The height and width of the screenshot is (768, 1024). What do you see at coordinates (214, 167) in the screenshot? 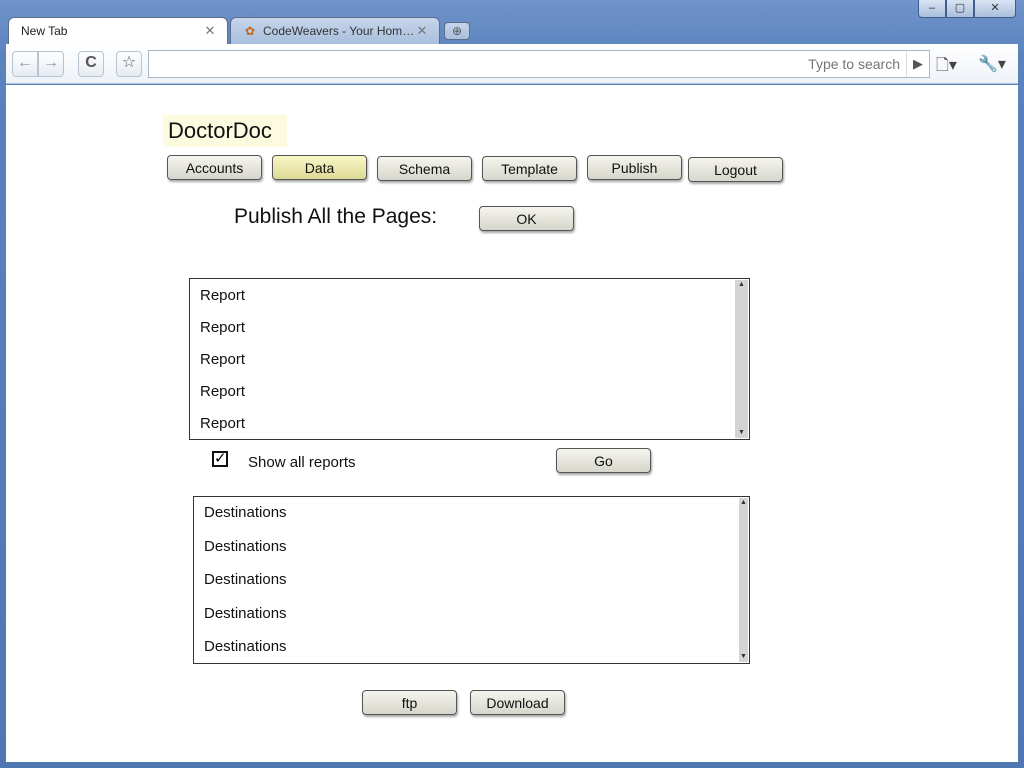
I see `tab-accounts: Accounts` at bounding box center [214, 167].